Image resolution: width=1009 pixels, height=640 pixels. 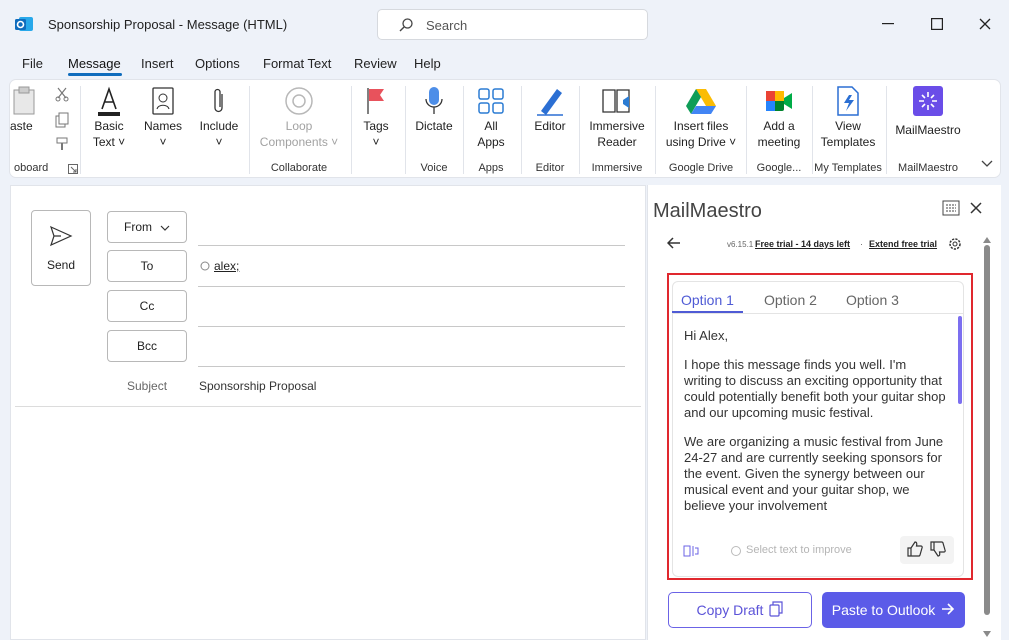 I want to click on dialog-launcher-icon, so click(x=73, y=170).